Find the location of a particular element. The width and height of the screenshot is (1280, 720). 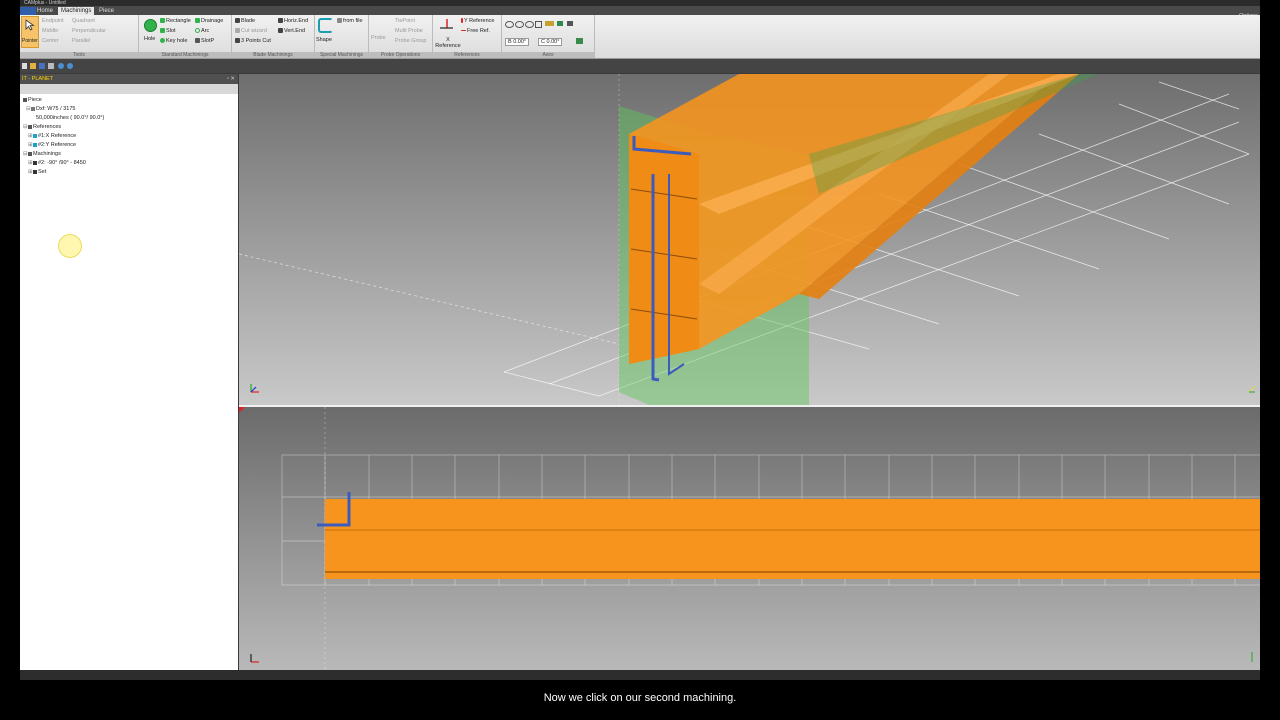

status-bar is located at coordinates (640, 675).